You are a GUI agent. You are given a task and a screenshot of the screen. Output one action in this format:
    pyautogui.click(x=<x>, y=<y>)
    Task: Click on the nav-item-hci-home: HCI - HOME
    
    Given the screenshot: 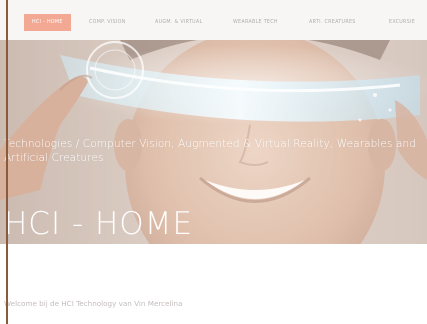 What is the action you would take?
    pyautogui.click(x=47, y=22)
    